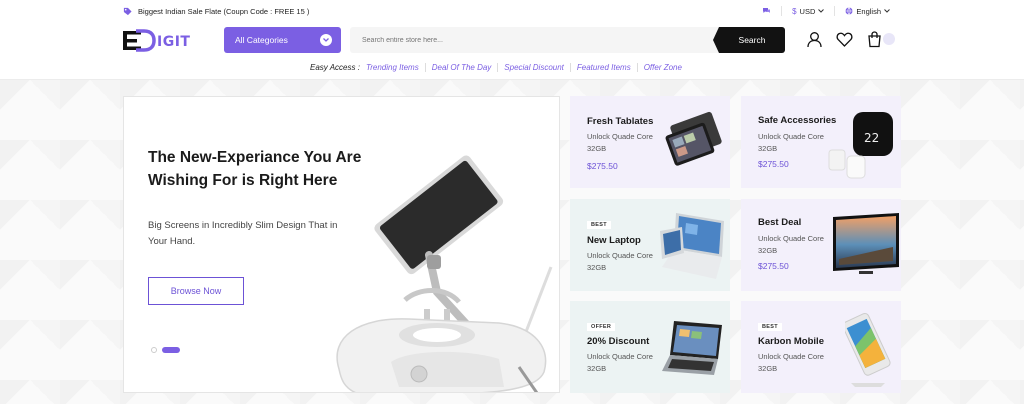 This screenshot has height=404, width=1024. What do you see at coordinates (535, 40) in the screenshot?
I see `search-input` at bounding box center [535, 40].